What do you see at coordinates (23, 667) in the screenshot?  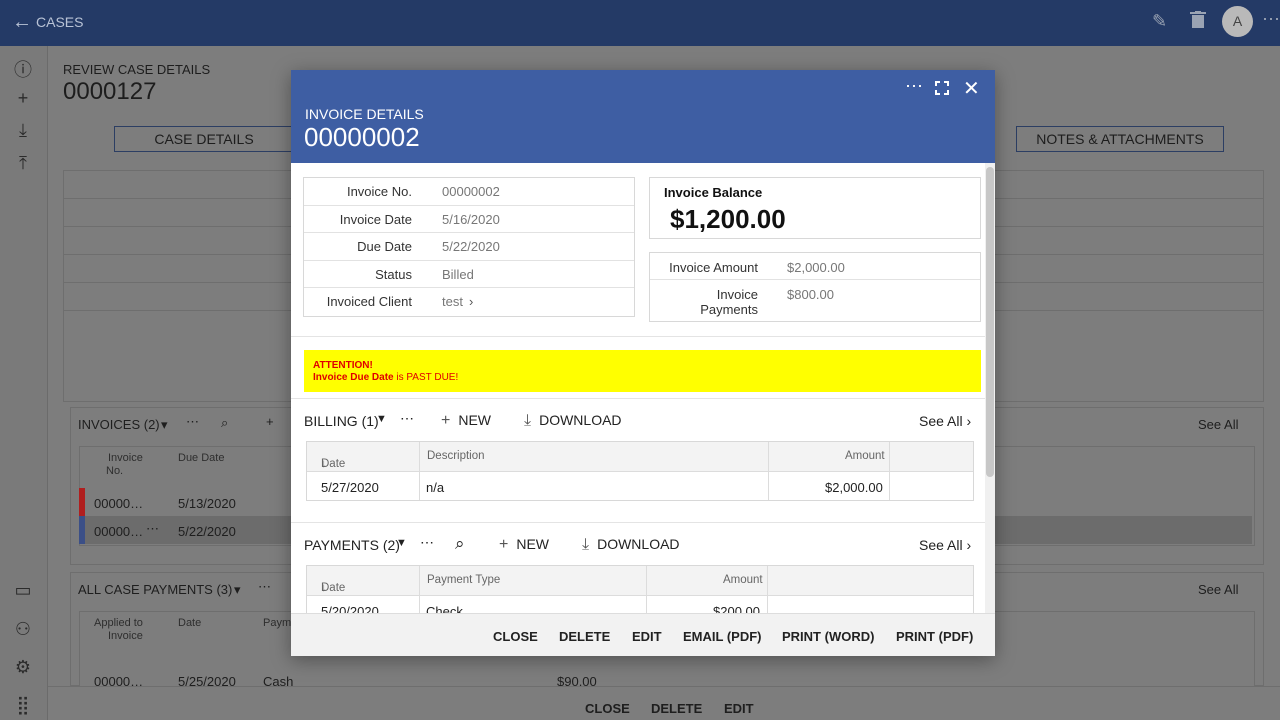 I see `gear-icon: ⚙` at bounding box center [23, 667].